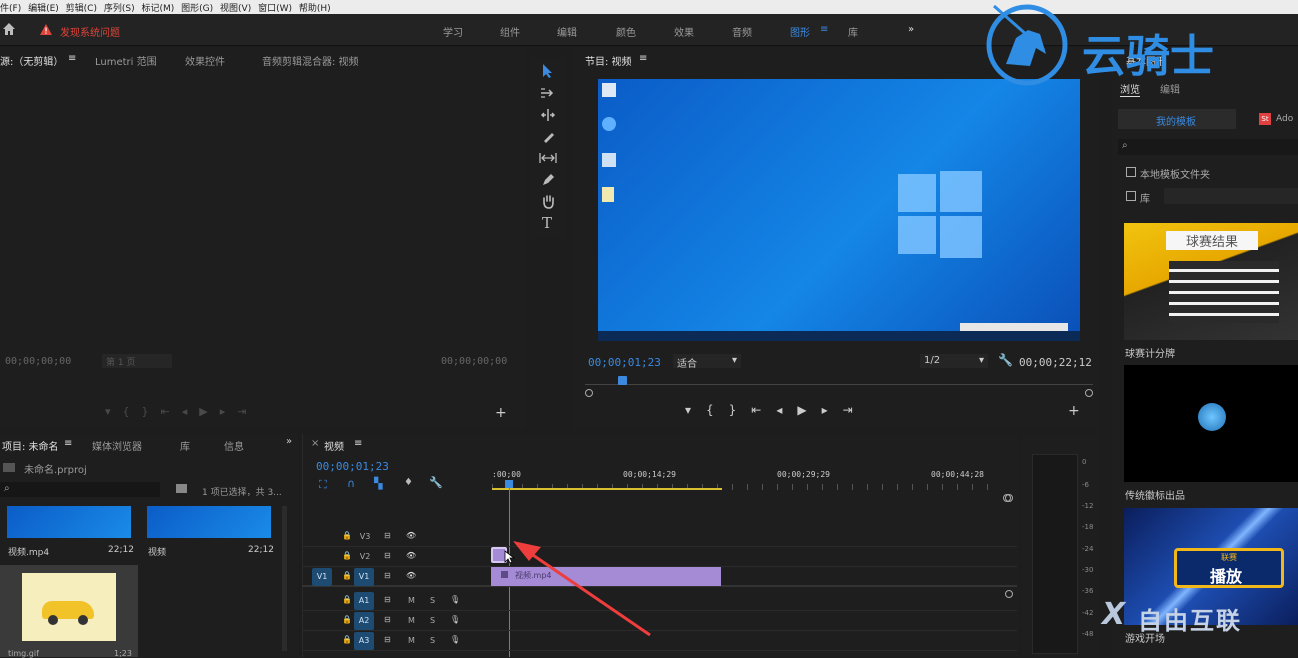 The width and height of the screenshot is (1298, 658). What do you see at coordinates (90, 31) in the screenshot?
I see `system-issue-alert: 发现系统问题` at bounding box center [90, 31].